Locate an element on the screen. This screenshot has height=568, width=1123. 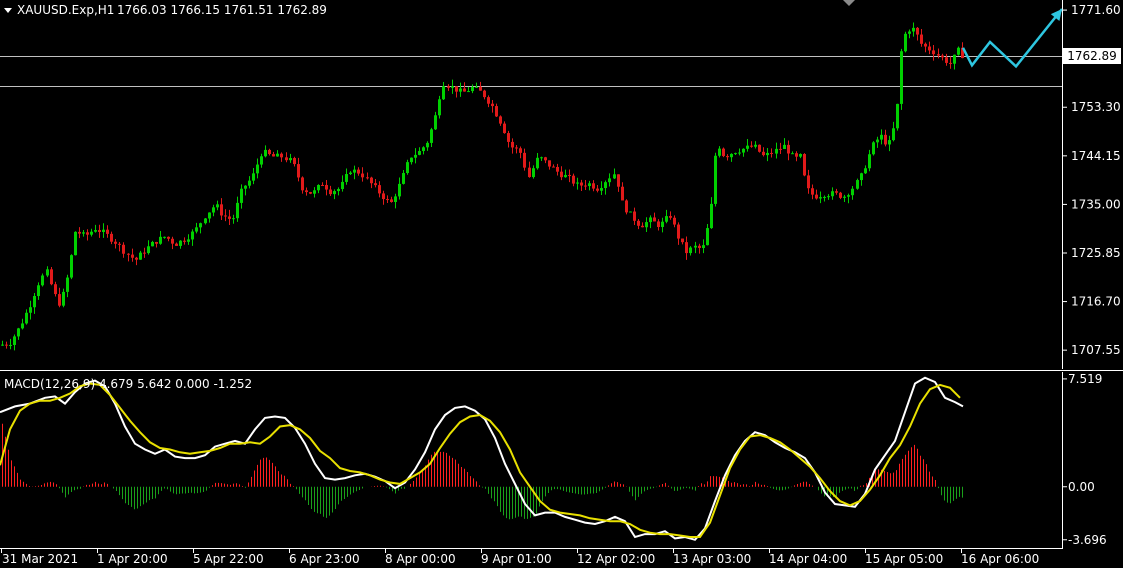
time-tick-label: 13 Apr 03:00 is located at coordinates (712, 559).